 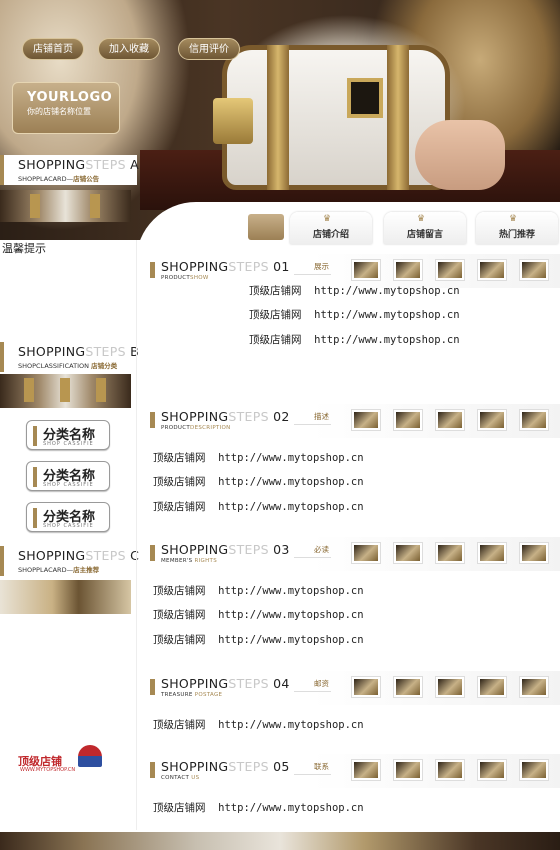 I want to click on section-header: SHOPPINGSTEPS 03 MEMBER'S RIGHTS 必读, so click(x=353, y=554).